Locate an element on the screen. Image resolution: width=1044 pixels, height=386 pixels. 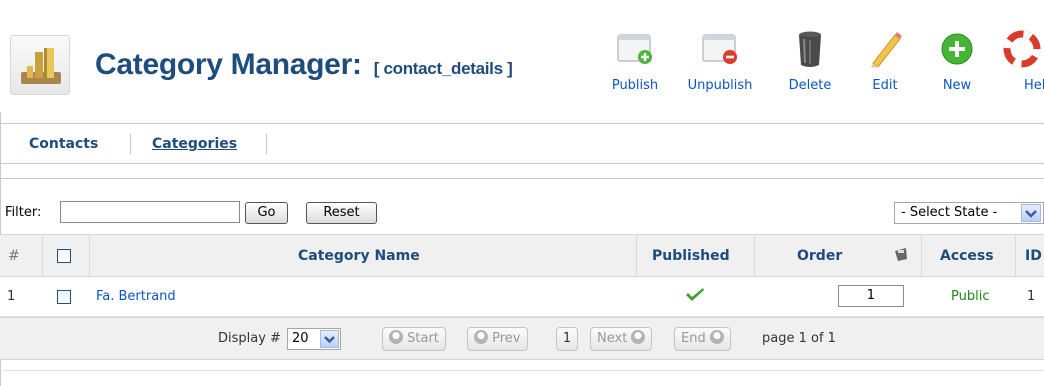
start-label: Start is located at coordinates (423, 338).